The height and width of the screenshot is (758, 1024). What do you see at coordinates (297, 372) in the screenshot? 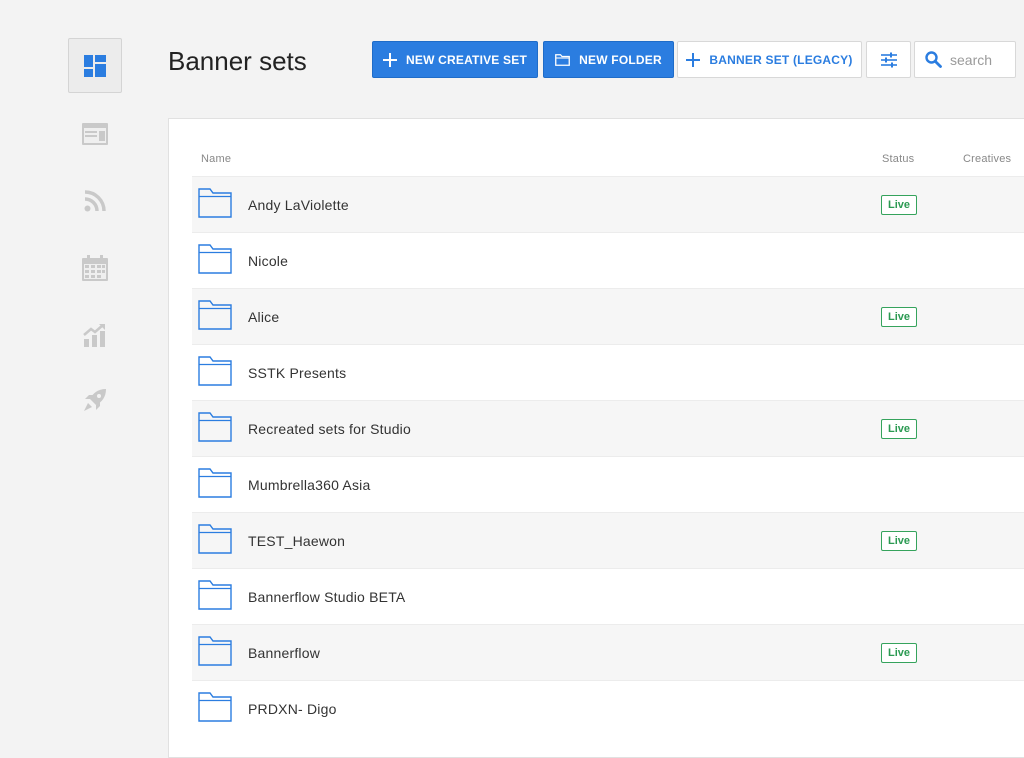
I see `row-name: SSTK Presents` at bounding box center [297, 372].